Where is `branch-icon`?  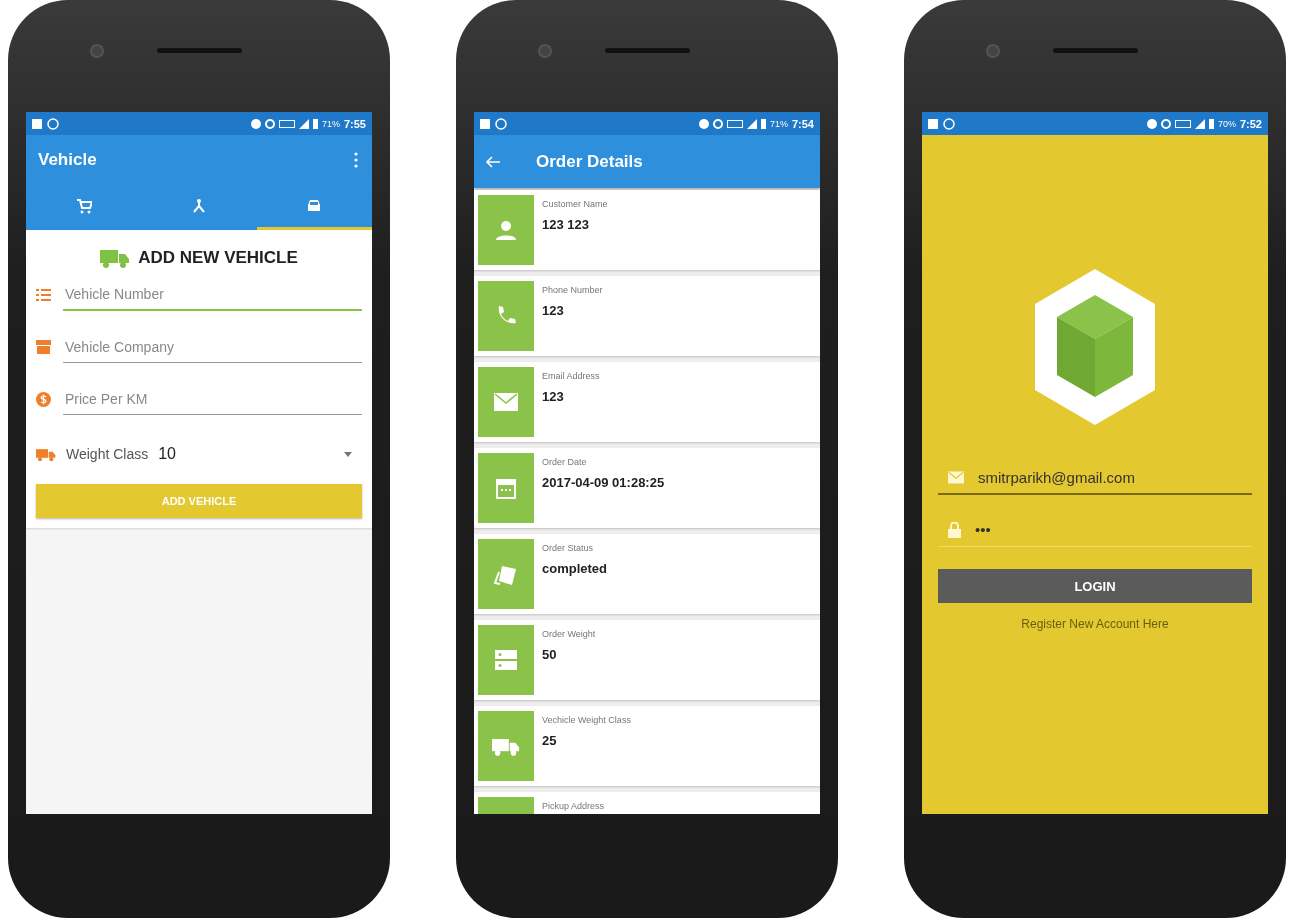 branch-icon is located at coordinates (199, 206).